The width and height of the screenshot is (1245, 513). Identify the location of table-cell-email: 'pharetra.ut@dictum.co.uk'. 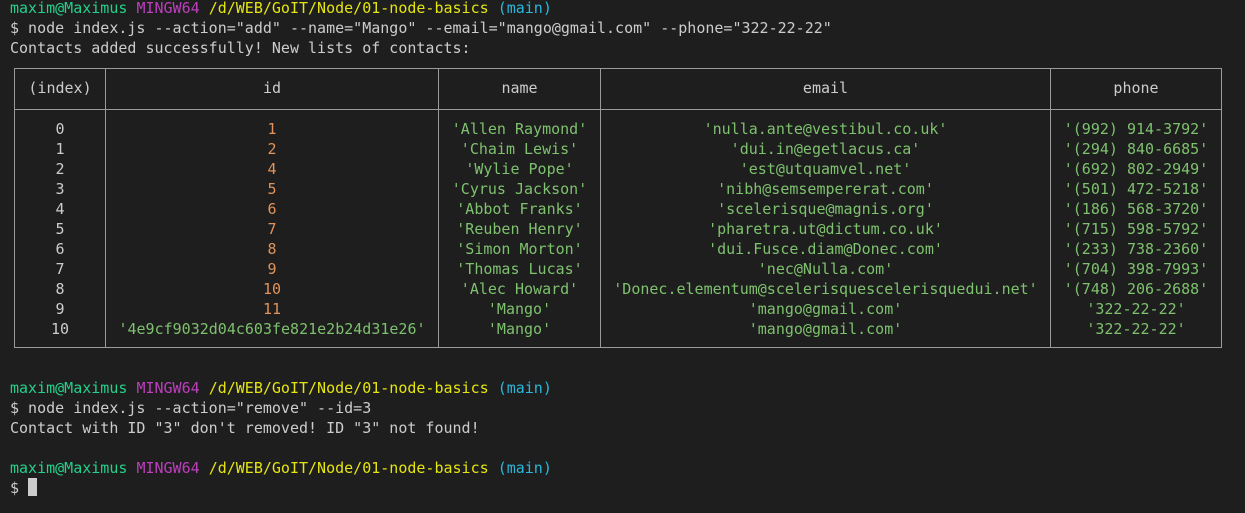
(825, 229).